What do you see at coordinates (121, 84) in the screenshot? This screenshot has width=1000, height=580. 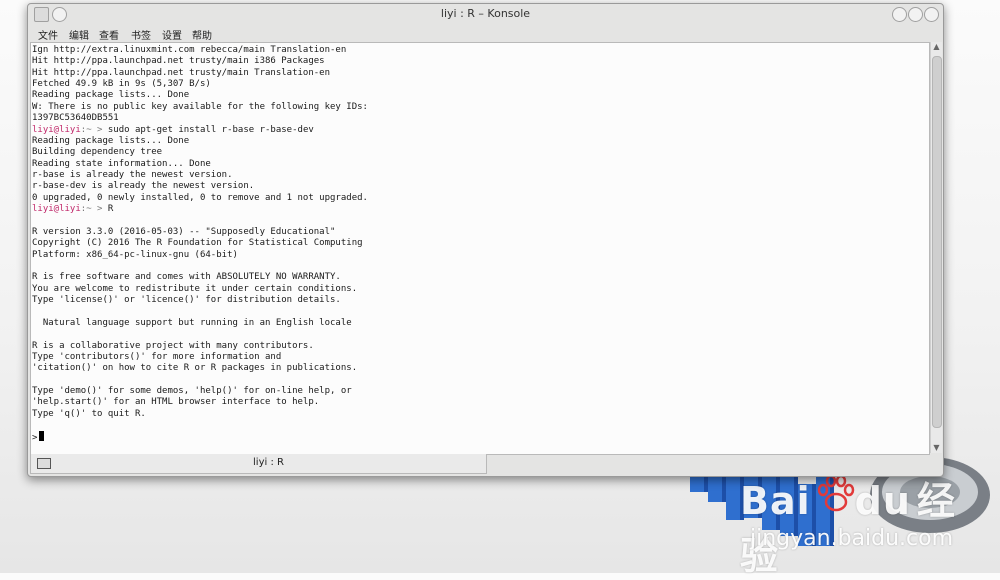 I see `output-line: Fetched 49.9 kB in 9s (5,307 B/s)` at bounding box center [121, 84].